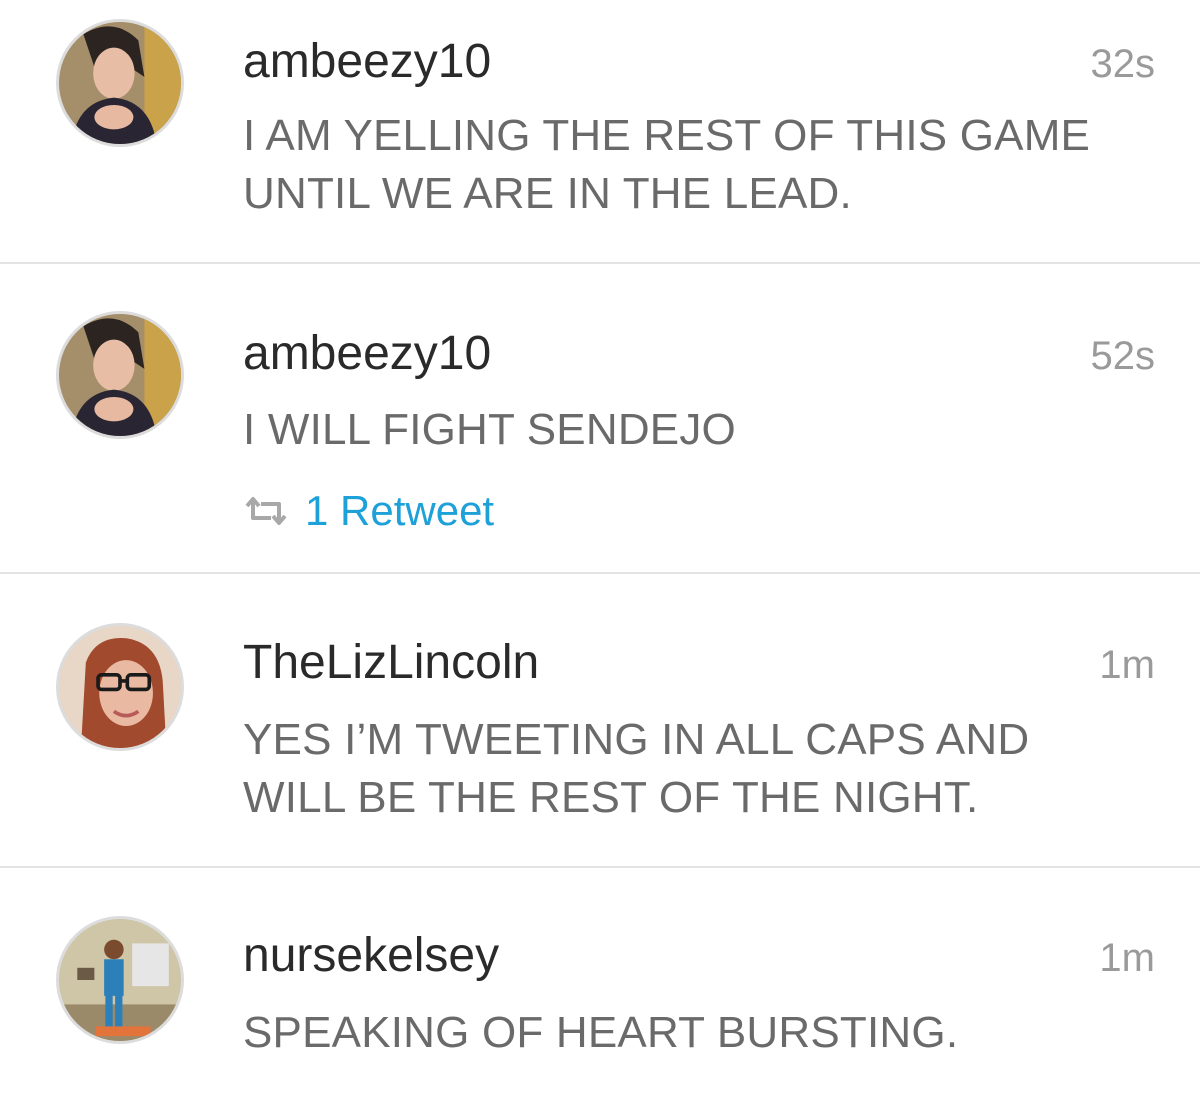  Describe the element at coordinates (636, 739) in the screenshot. I see `tweet-text-line: YES I’M TWEETING IN ALL CAPS AND` at that location.